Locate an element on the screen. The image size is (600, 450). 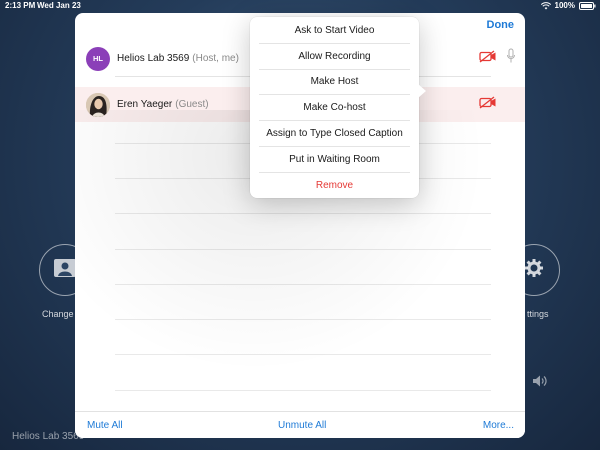
speaker-icon is located at coordinates (540, 383).